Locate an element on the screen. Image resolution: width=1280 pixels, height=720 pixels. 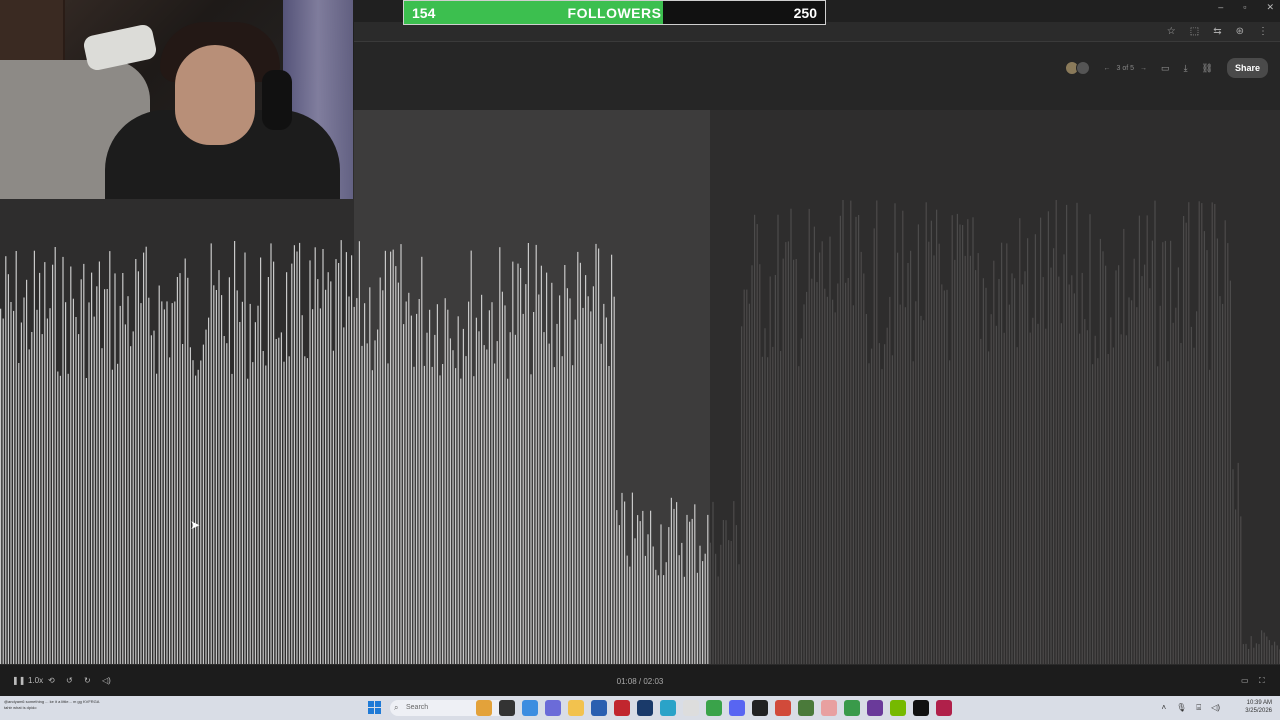
extensions-icon: ⇆ is located at coordinates (1217, 31).